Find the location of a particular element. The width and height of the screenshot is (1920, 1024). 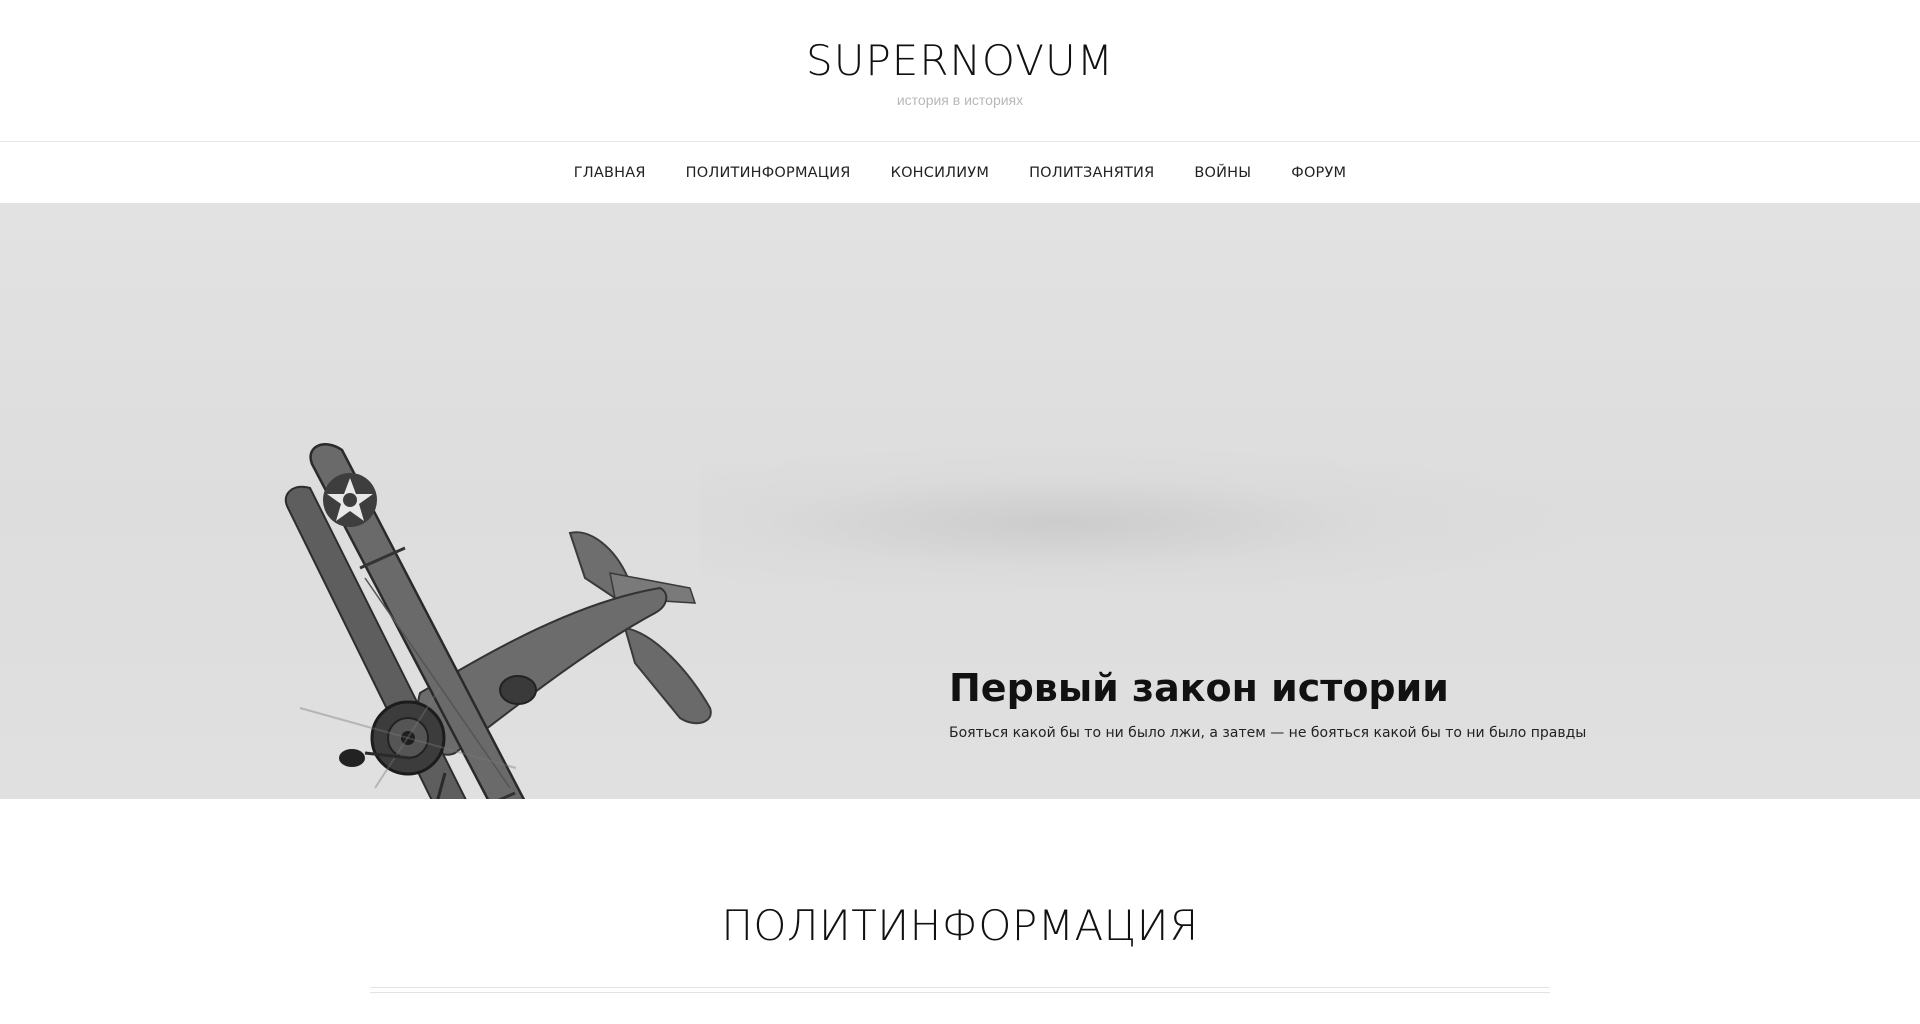

site-tagline: история в историях is located at coordinates (960, 100).